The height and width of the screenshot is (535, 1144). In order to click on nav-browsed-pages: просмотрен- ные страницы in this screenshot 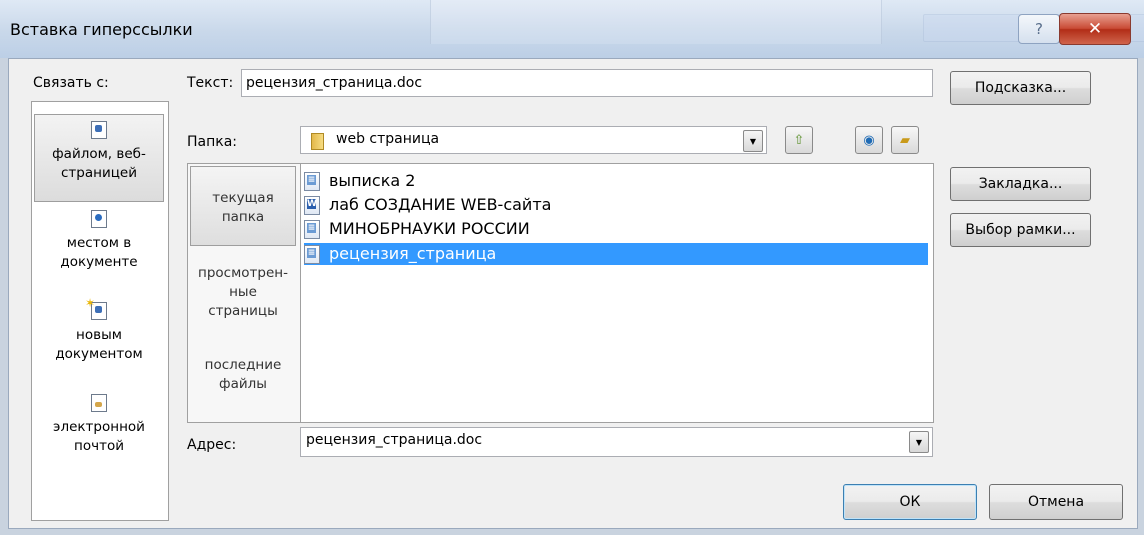, I will do `click(243, 294)`.